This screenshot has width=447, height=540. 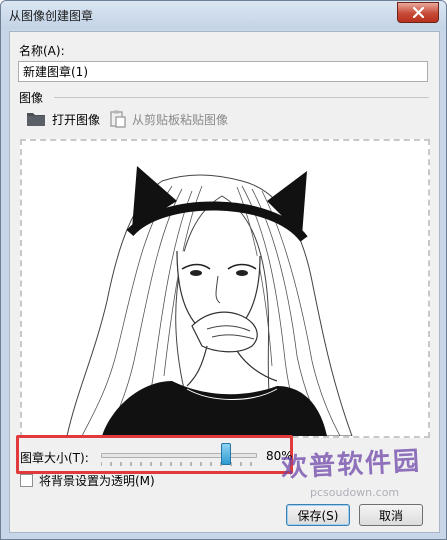 What do you see at coordinates (36, 119) in the screenshot?
I see `folder-icon` at bounding box center [36, 119].